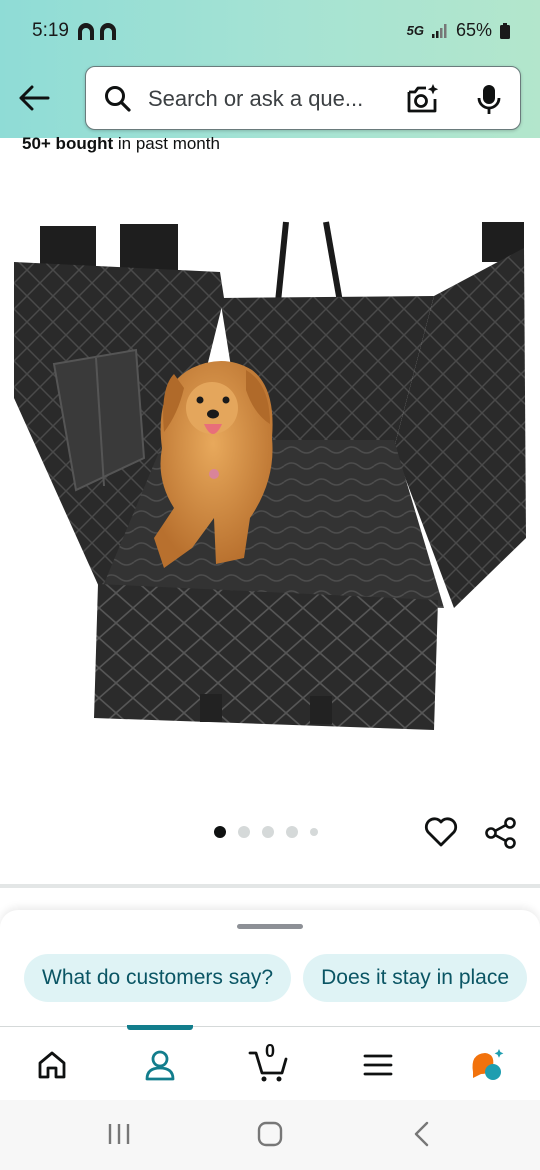 This screenshot has height=1170, width=540. What do you see at coordinates (423, 101) in the screenshot?
I see `camera-lens-icon` at bounding box center [423, 101].